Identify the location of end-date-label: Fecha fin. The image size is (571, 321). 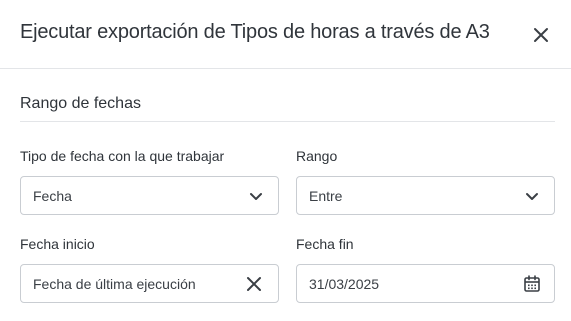
(325, 244).